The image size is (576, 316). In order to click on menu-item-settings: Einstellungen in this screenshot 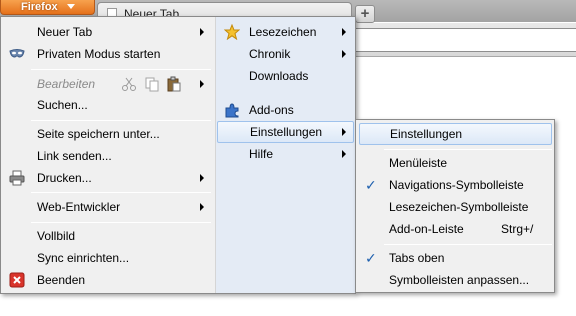, I will do `click(285, 132)`.